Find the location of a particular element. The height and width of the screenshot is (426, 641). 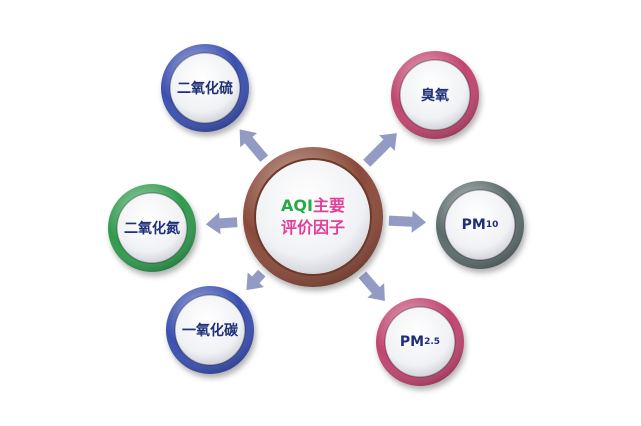

arrow-co is located at coordinates (256, 280).